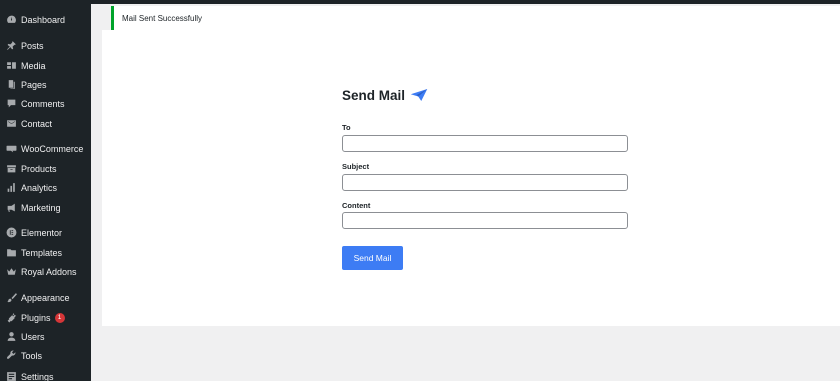 This screenshot has width=840, height=381. What do you see at coordinates (11, 298) in the screenshot?
I see `brush-icon` at bounding box center [11, 298].